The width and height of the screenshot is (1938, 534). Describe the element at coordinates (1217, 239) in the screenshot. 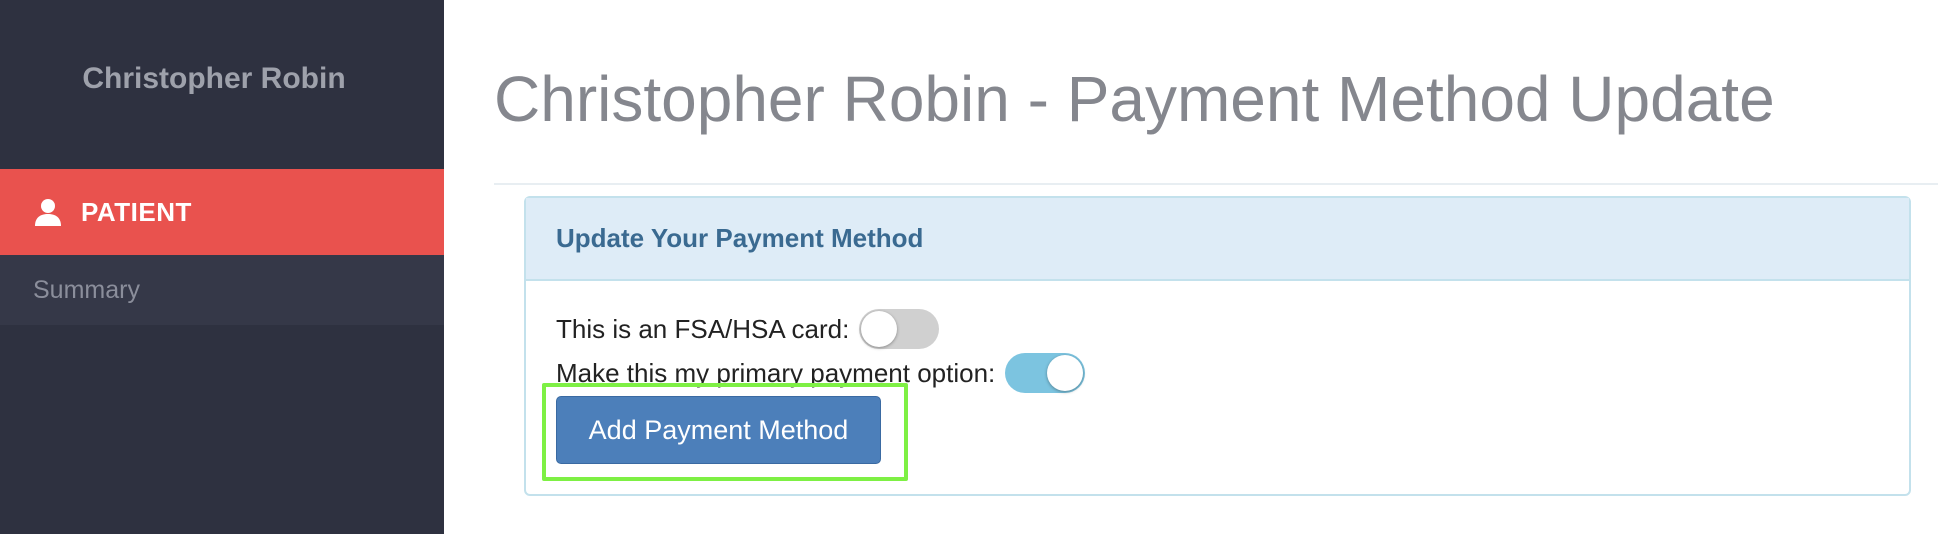

I see `panel-heading: Update Your Payment Method` at that location.